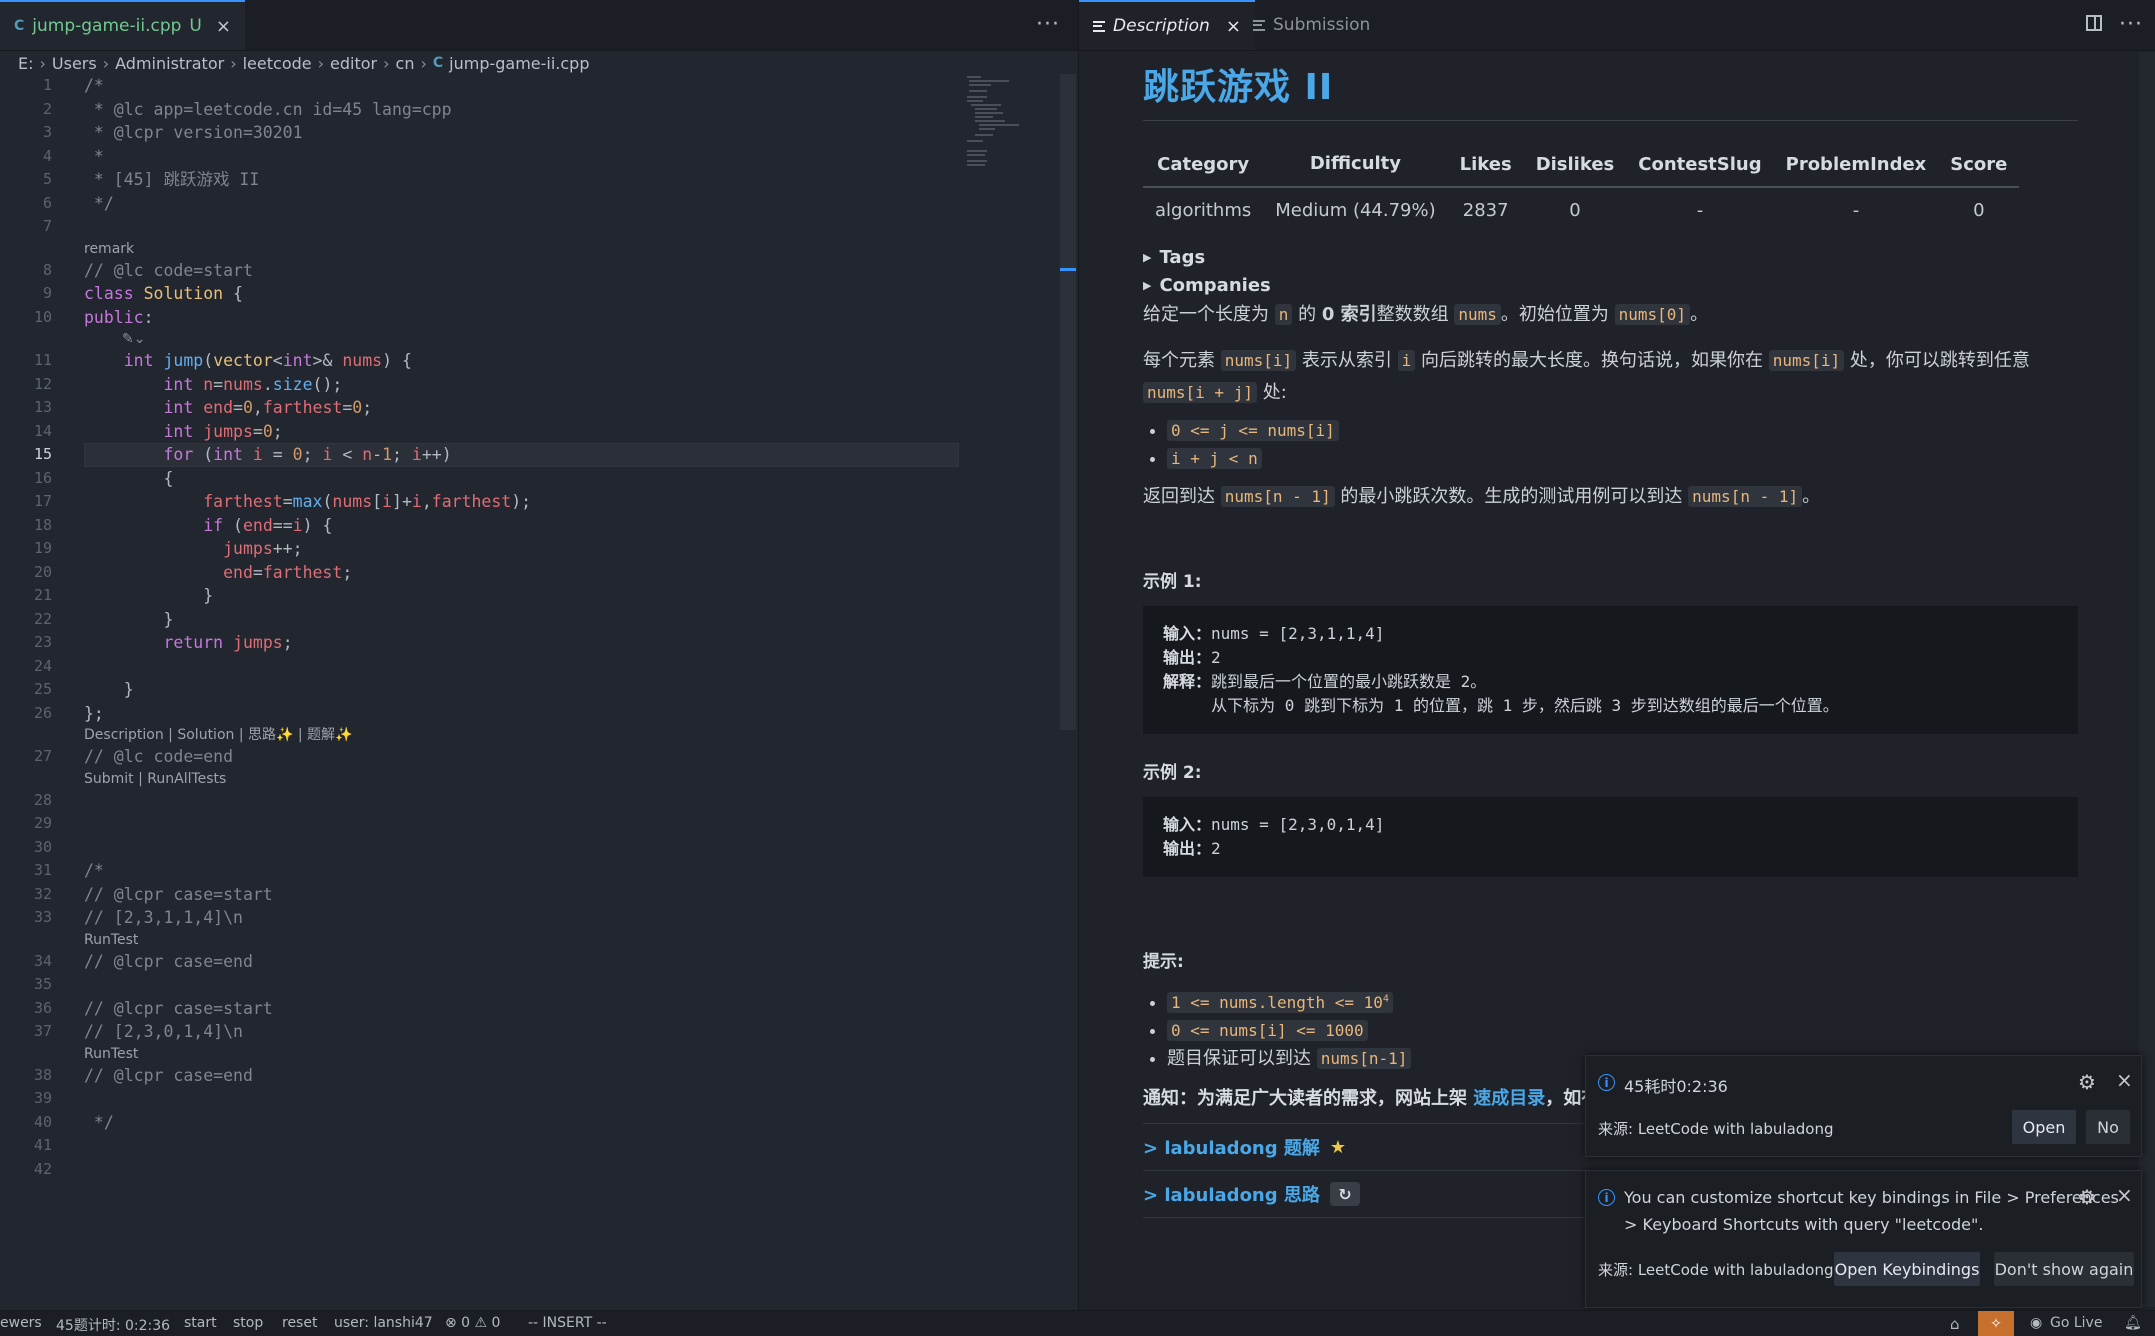 Image resolution: width=2155 pixels, height=1336 pixels. Describe the element at coordinates (200, 1323) in the screenshot. I see `status-start: start` at that location.